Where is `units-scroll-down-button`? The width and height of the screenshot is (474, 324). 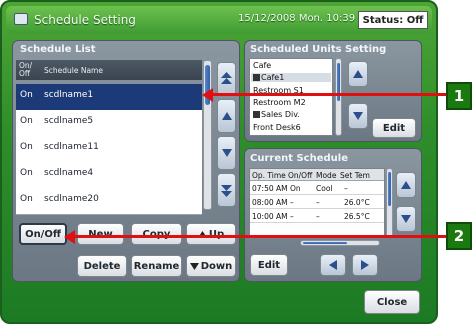 units-scroll-down-button is located at coordinates (358, 116).